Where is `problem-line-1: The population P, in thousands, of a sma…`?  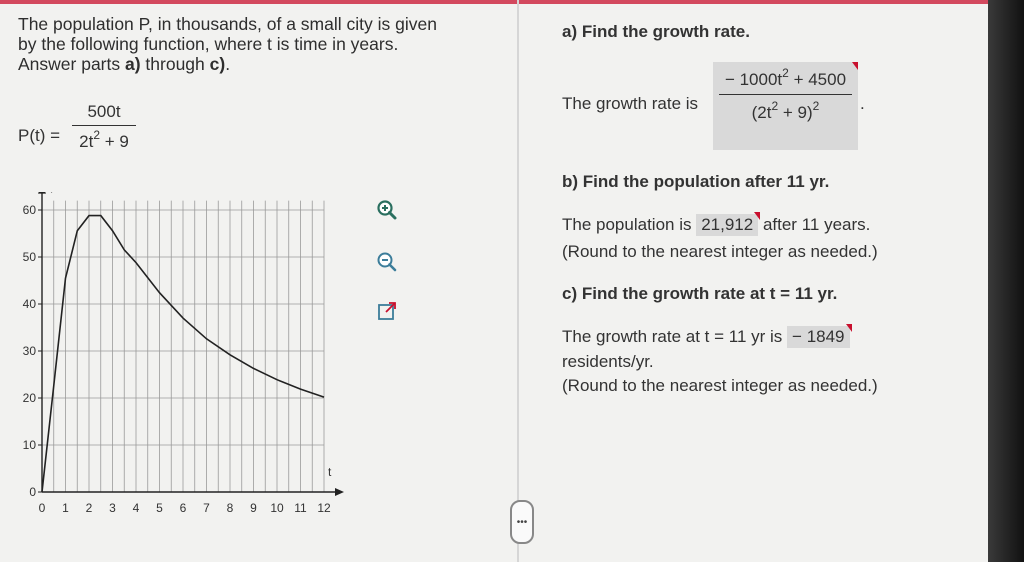
problem-line-1: The population P, in thousands, of a sma… is located at coordinates (227, 24).